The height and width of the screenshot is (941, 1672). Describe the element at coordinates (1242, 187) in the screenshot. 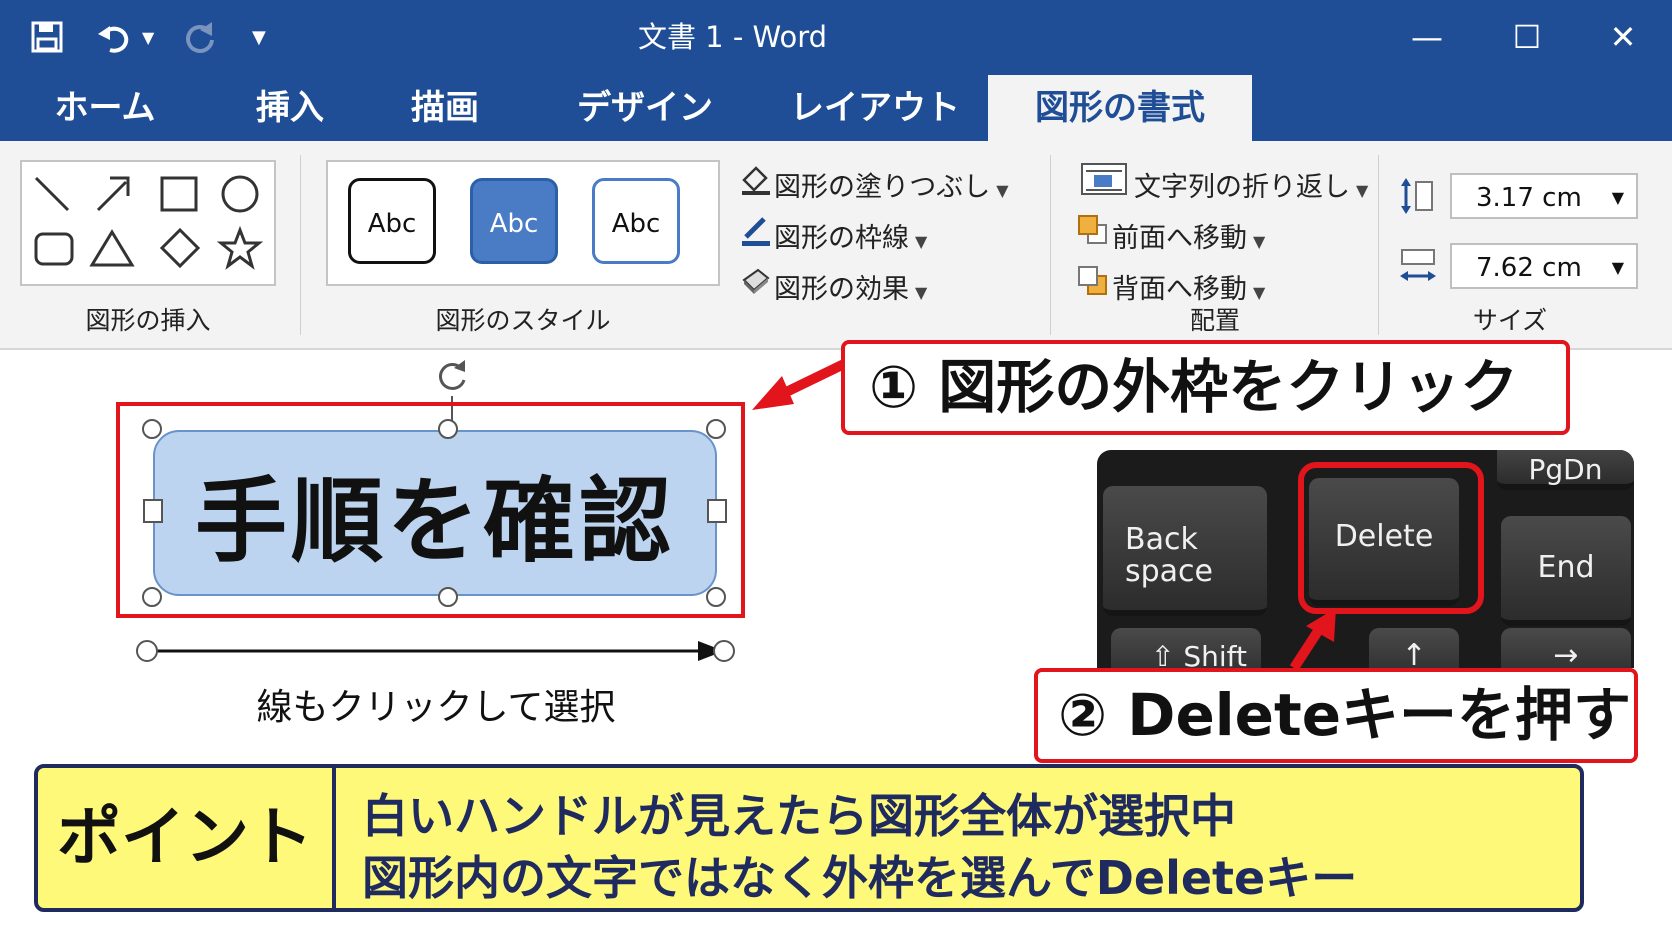

I see `wrap-text-label: 文字列の折り返し` at that location.